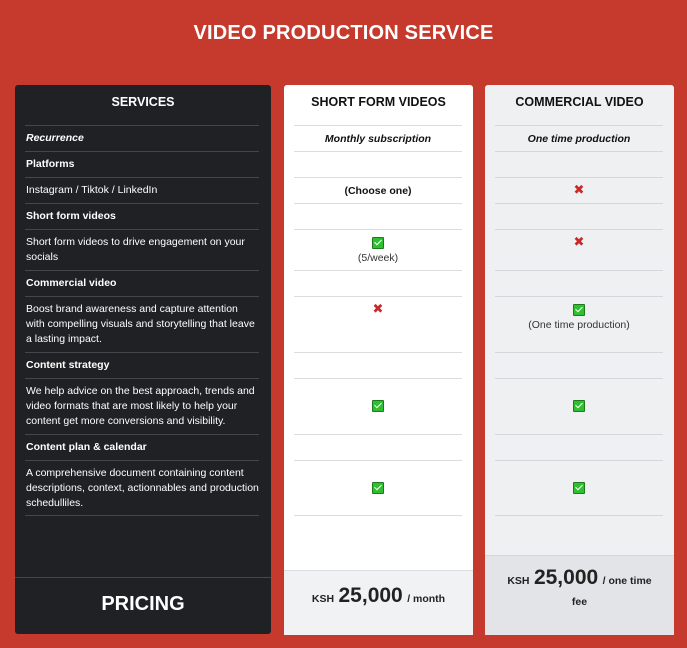 This screenshot has width=687, height=648. I want to click on short-form-pricing: KSH 25,000 / month, so click(378, 602).